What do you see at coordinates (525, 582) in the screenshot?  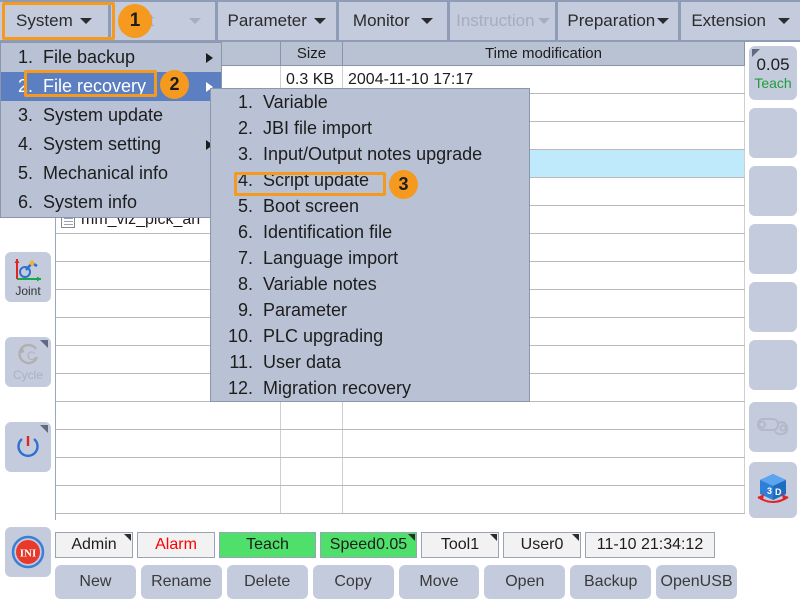 I see `toolbar-button-open: Open` at bounding box center [525, 582].